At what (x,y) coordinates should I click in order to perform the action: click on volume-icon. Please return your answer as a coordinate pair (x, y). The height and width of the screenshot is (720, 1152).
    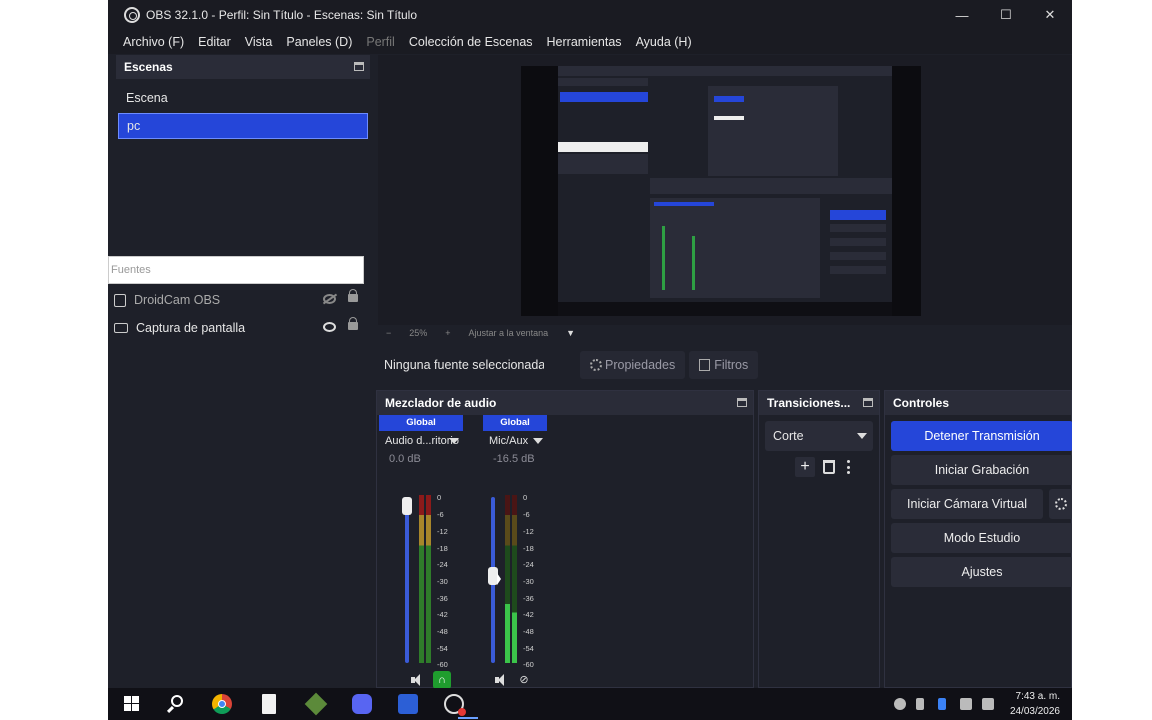
    Looking at the image, I should click on (988, 704).